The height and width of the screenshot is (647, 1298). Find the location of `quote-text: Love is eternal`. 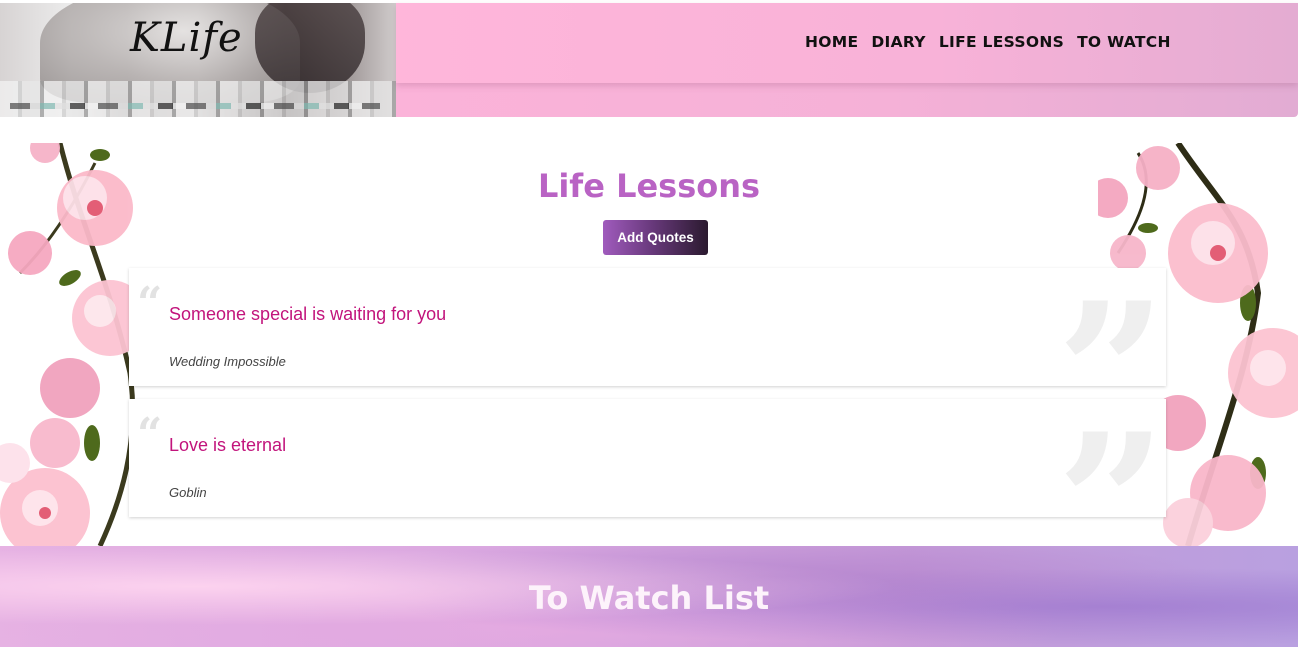

quote-text: Love is eternal is located at coordinates (228, 445).